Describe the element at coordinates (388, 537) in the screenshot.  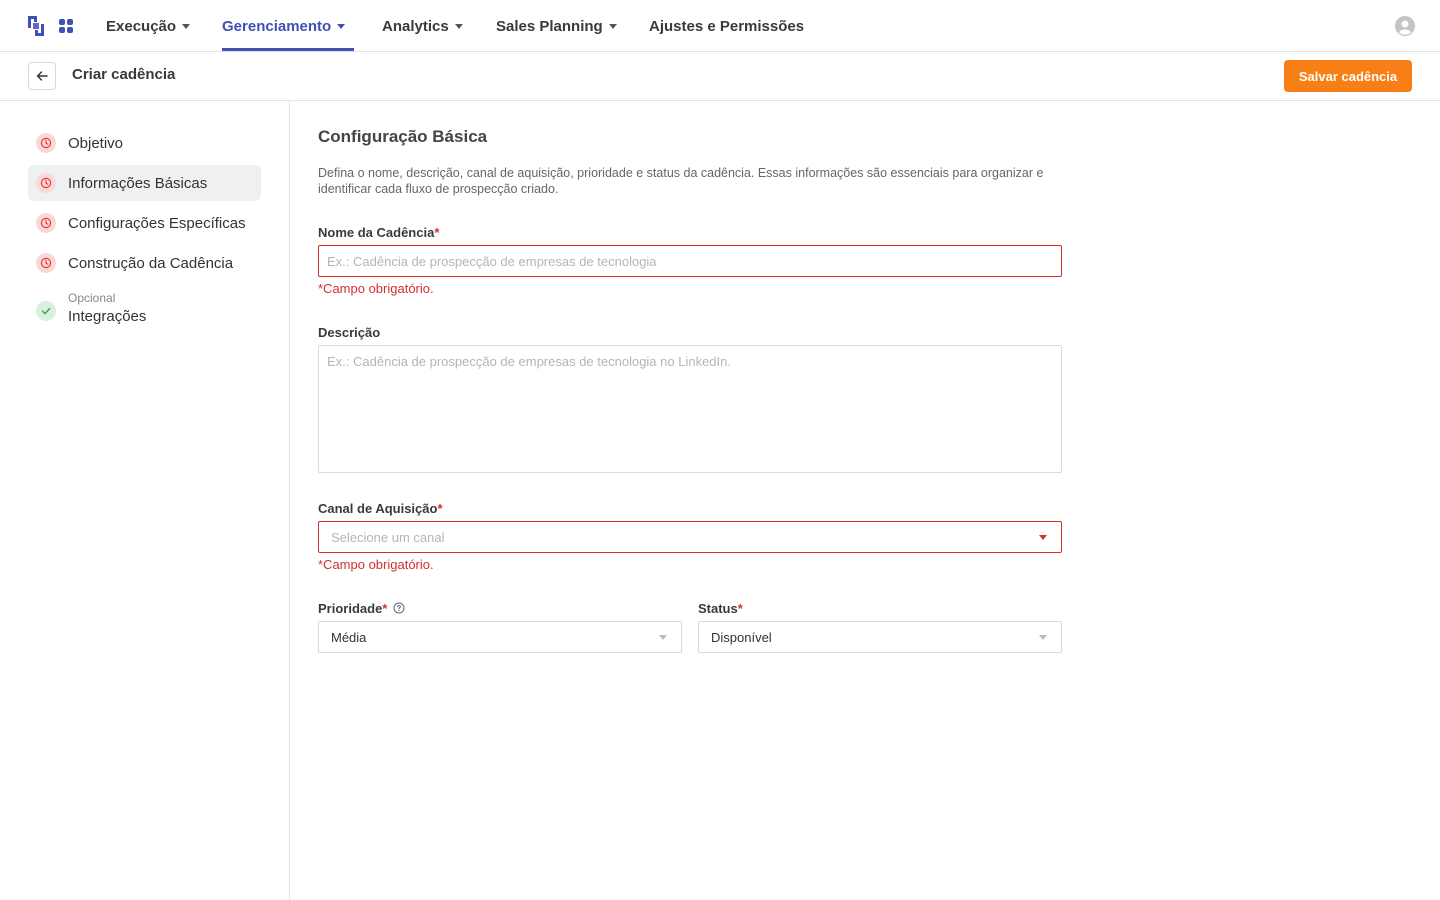
I see `channel-select-placeholder: Selecione um canal` at that location.